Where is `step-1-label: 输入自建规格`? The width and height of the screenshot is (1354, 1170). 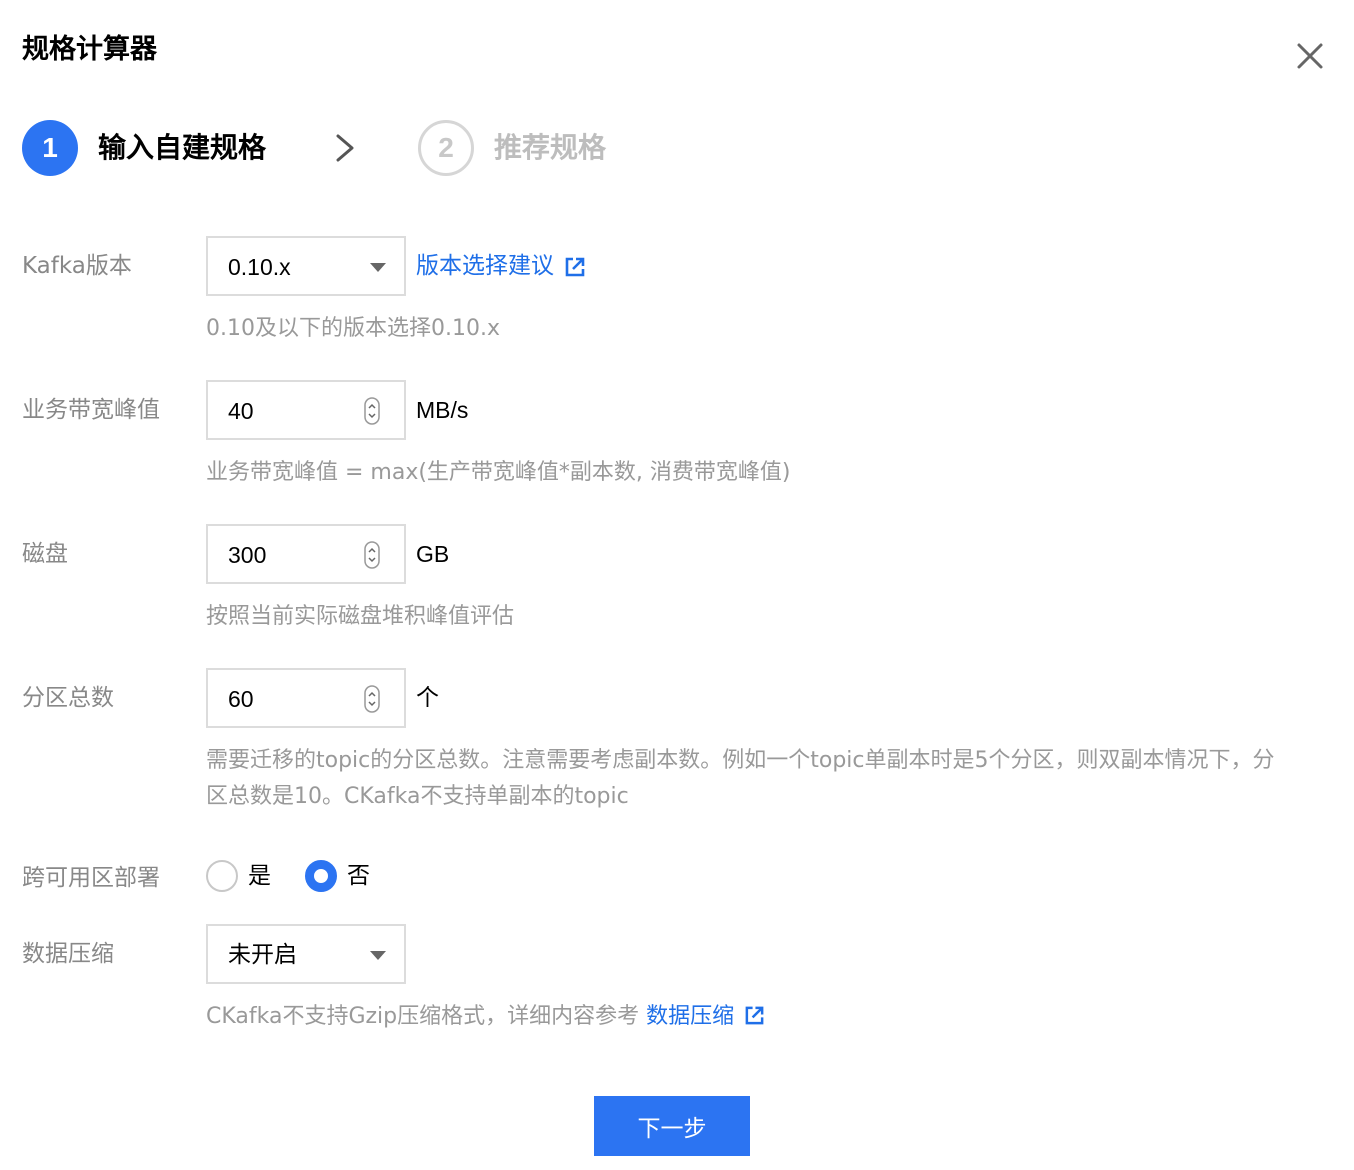 step-1-label: 输入自建规格 is located at coordinates (182, 147).